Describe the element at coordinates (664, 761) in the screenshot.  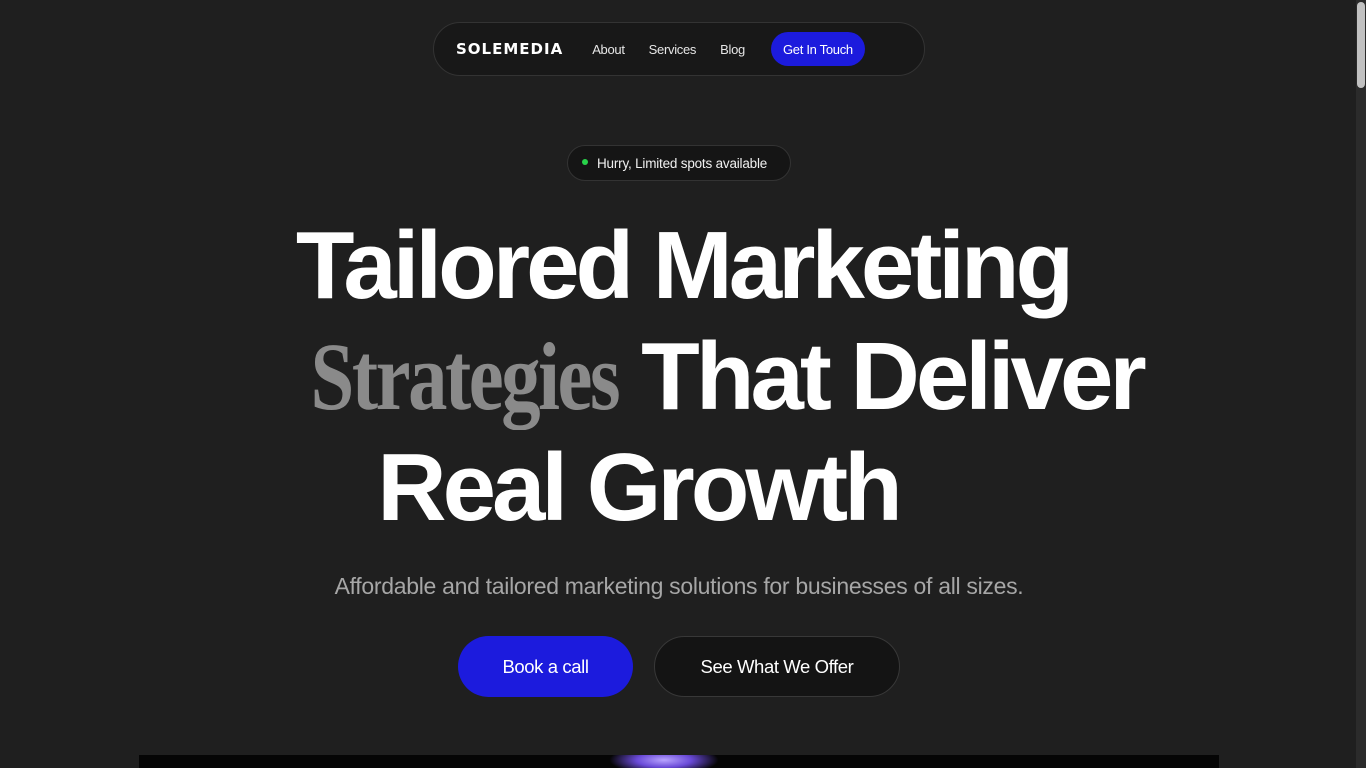
I see `media-glow-graphic` at that location.